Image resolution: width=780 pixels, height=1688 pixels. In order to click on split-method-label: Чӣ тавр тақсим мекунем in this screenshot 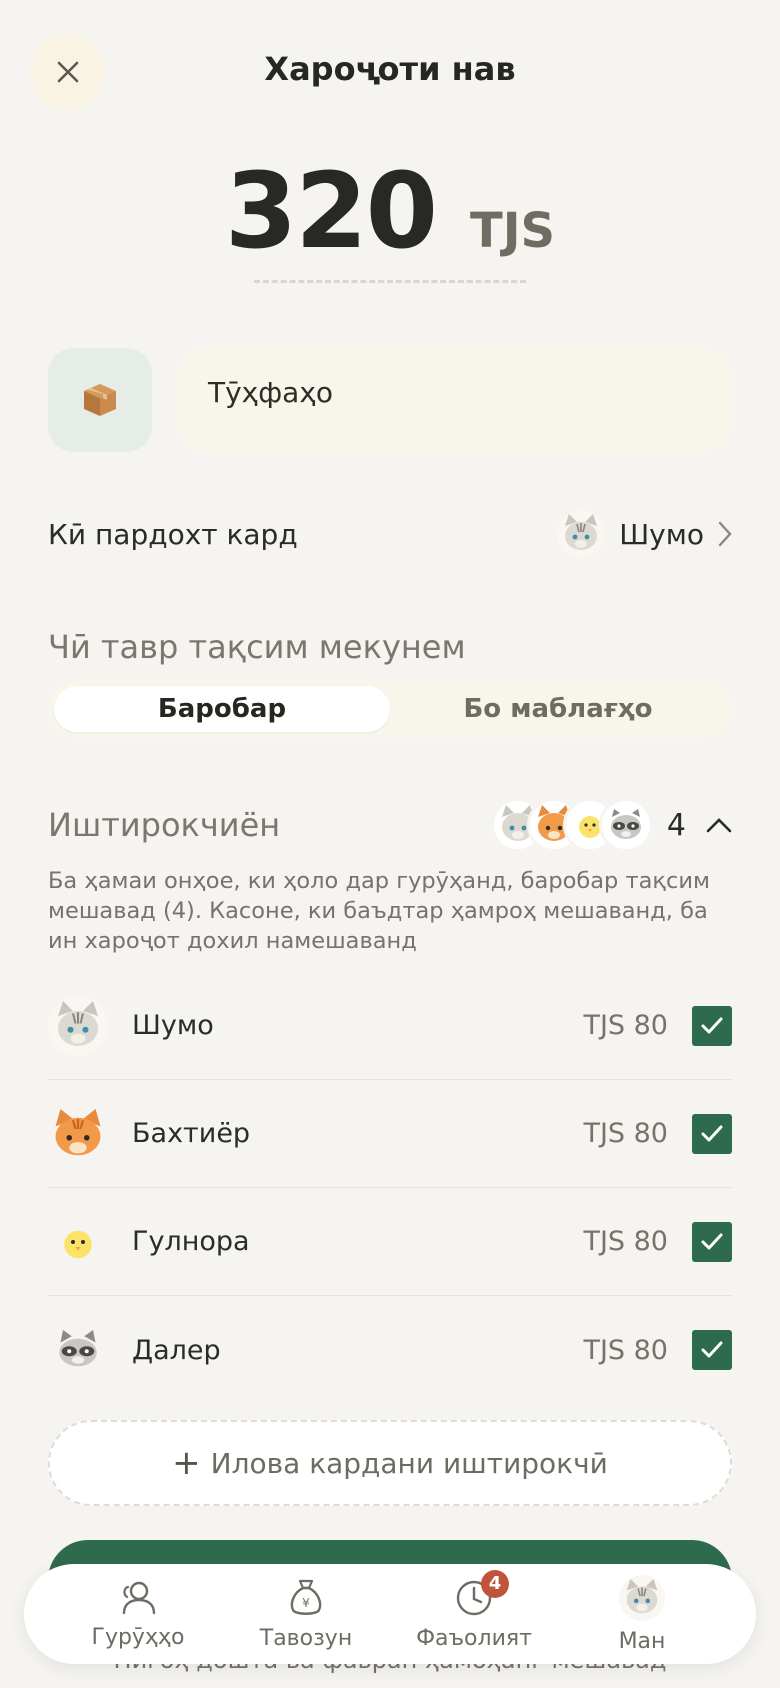, I will do `click(257, 647)`.